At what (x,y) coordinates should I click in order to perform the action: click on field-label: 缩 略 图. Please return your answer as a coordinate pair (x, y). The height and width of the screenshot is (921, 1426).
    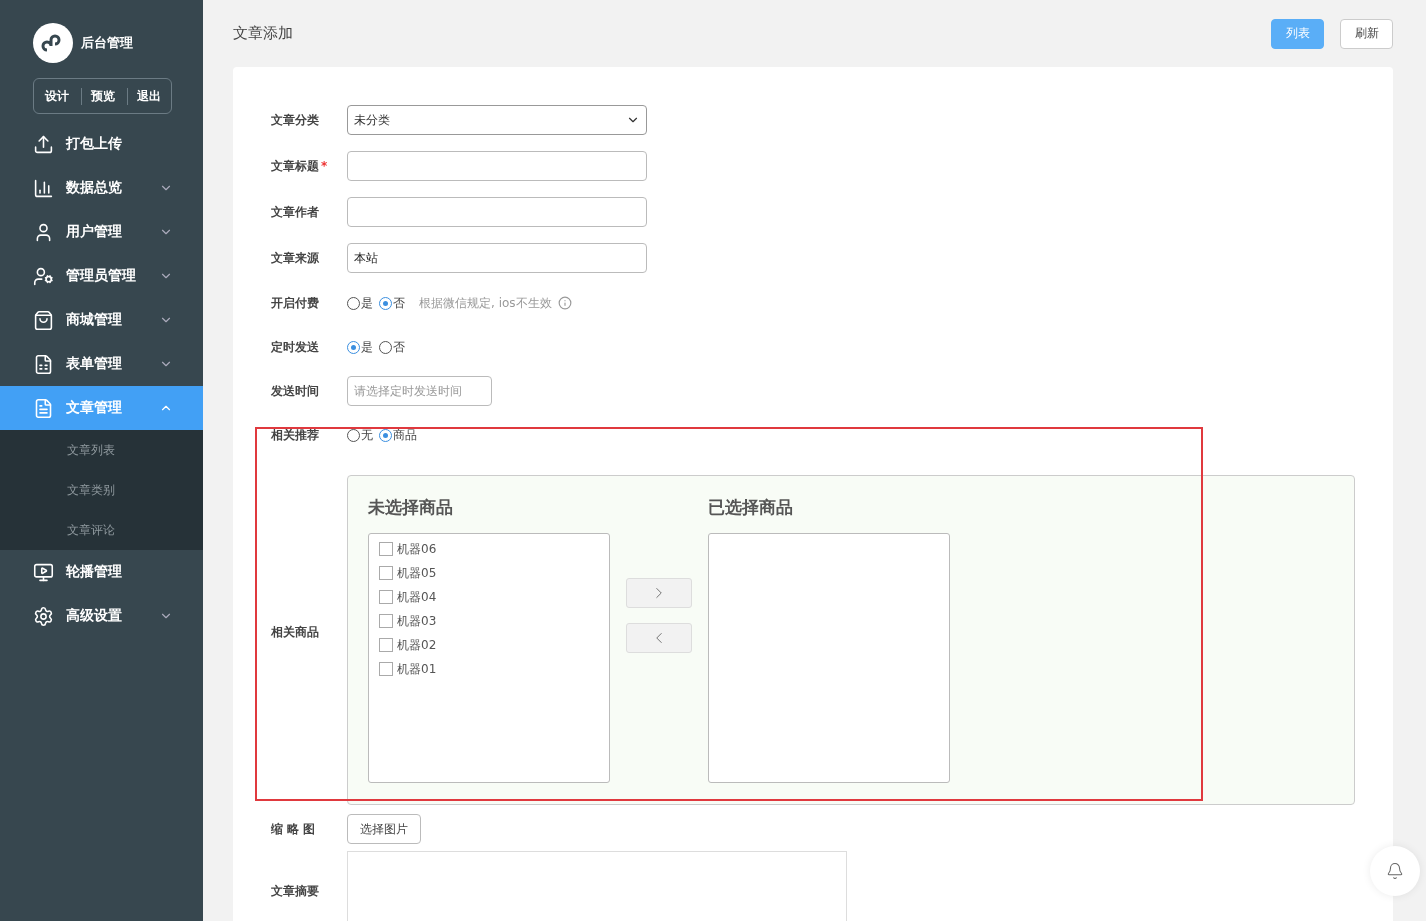
    Looking at the image, I should click on (294, 829).